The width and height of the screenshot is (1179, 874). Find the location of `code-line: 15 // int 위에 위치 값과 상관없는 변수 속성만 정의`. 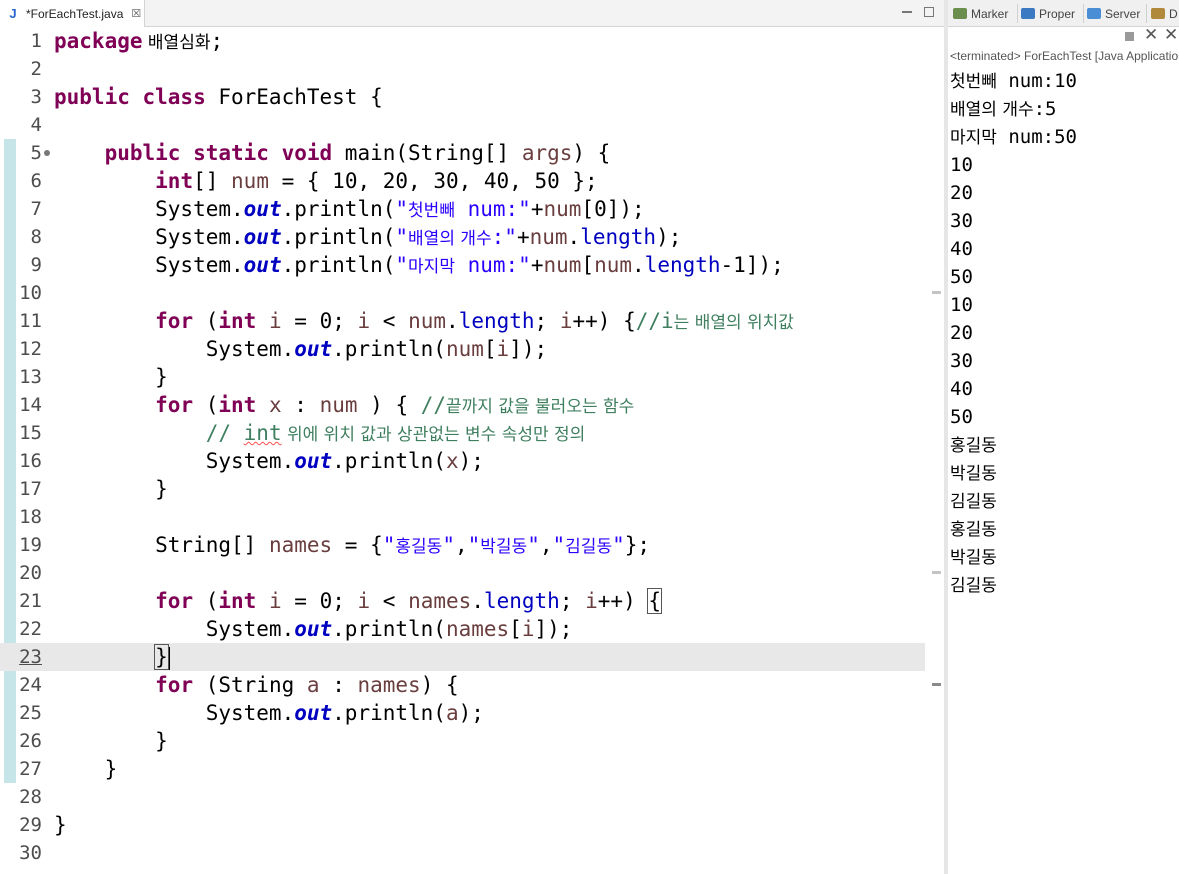

code-line: 15 // int 위에 위치 값과 상관없는 변수 속성만 정의 is located at coordinates (462, 433).